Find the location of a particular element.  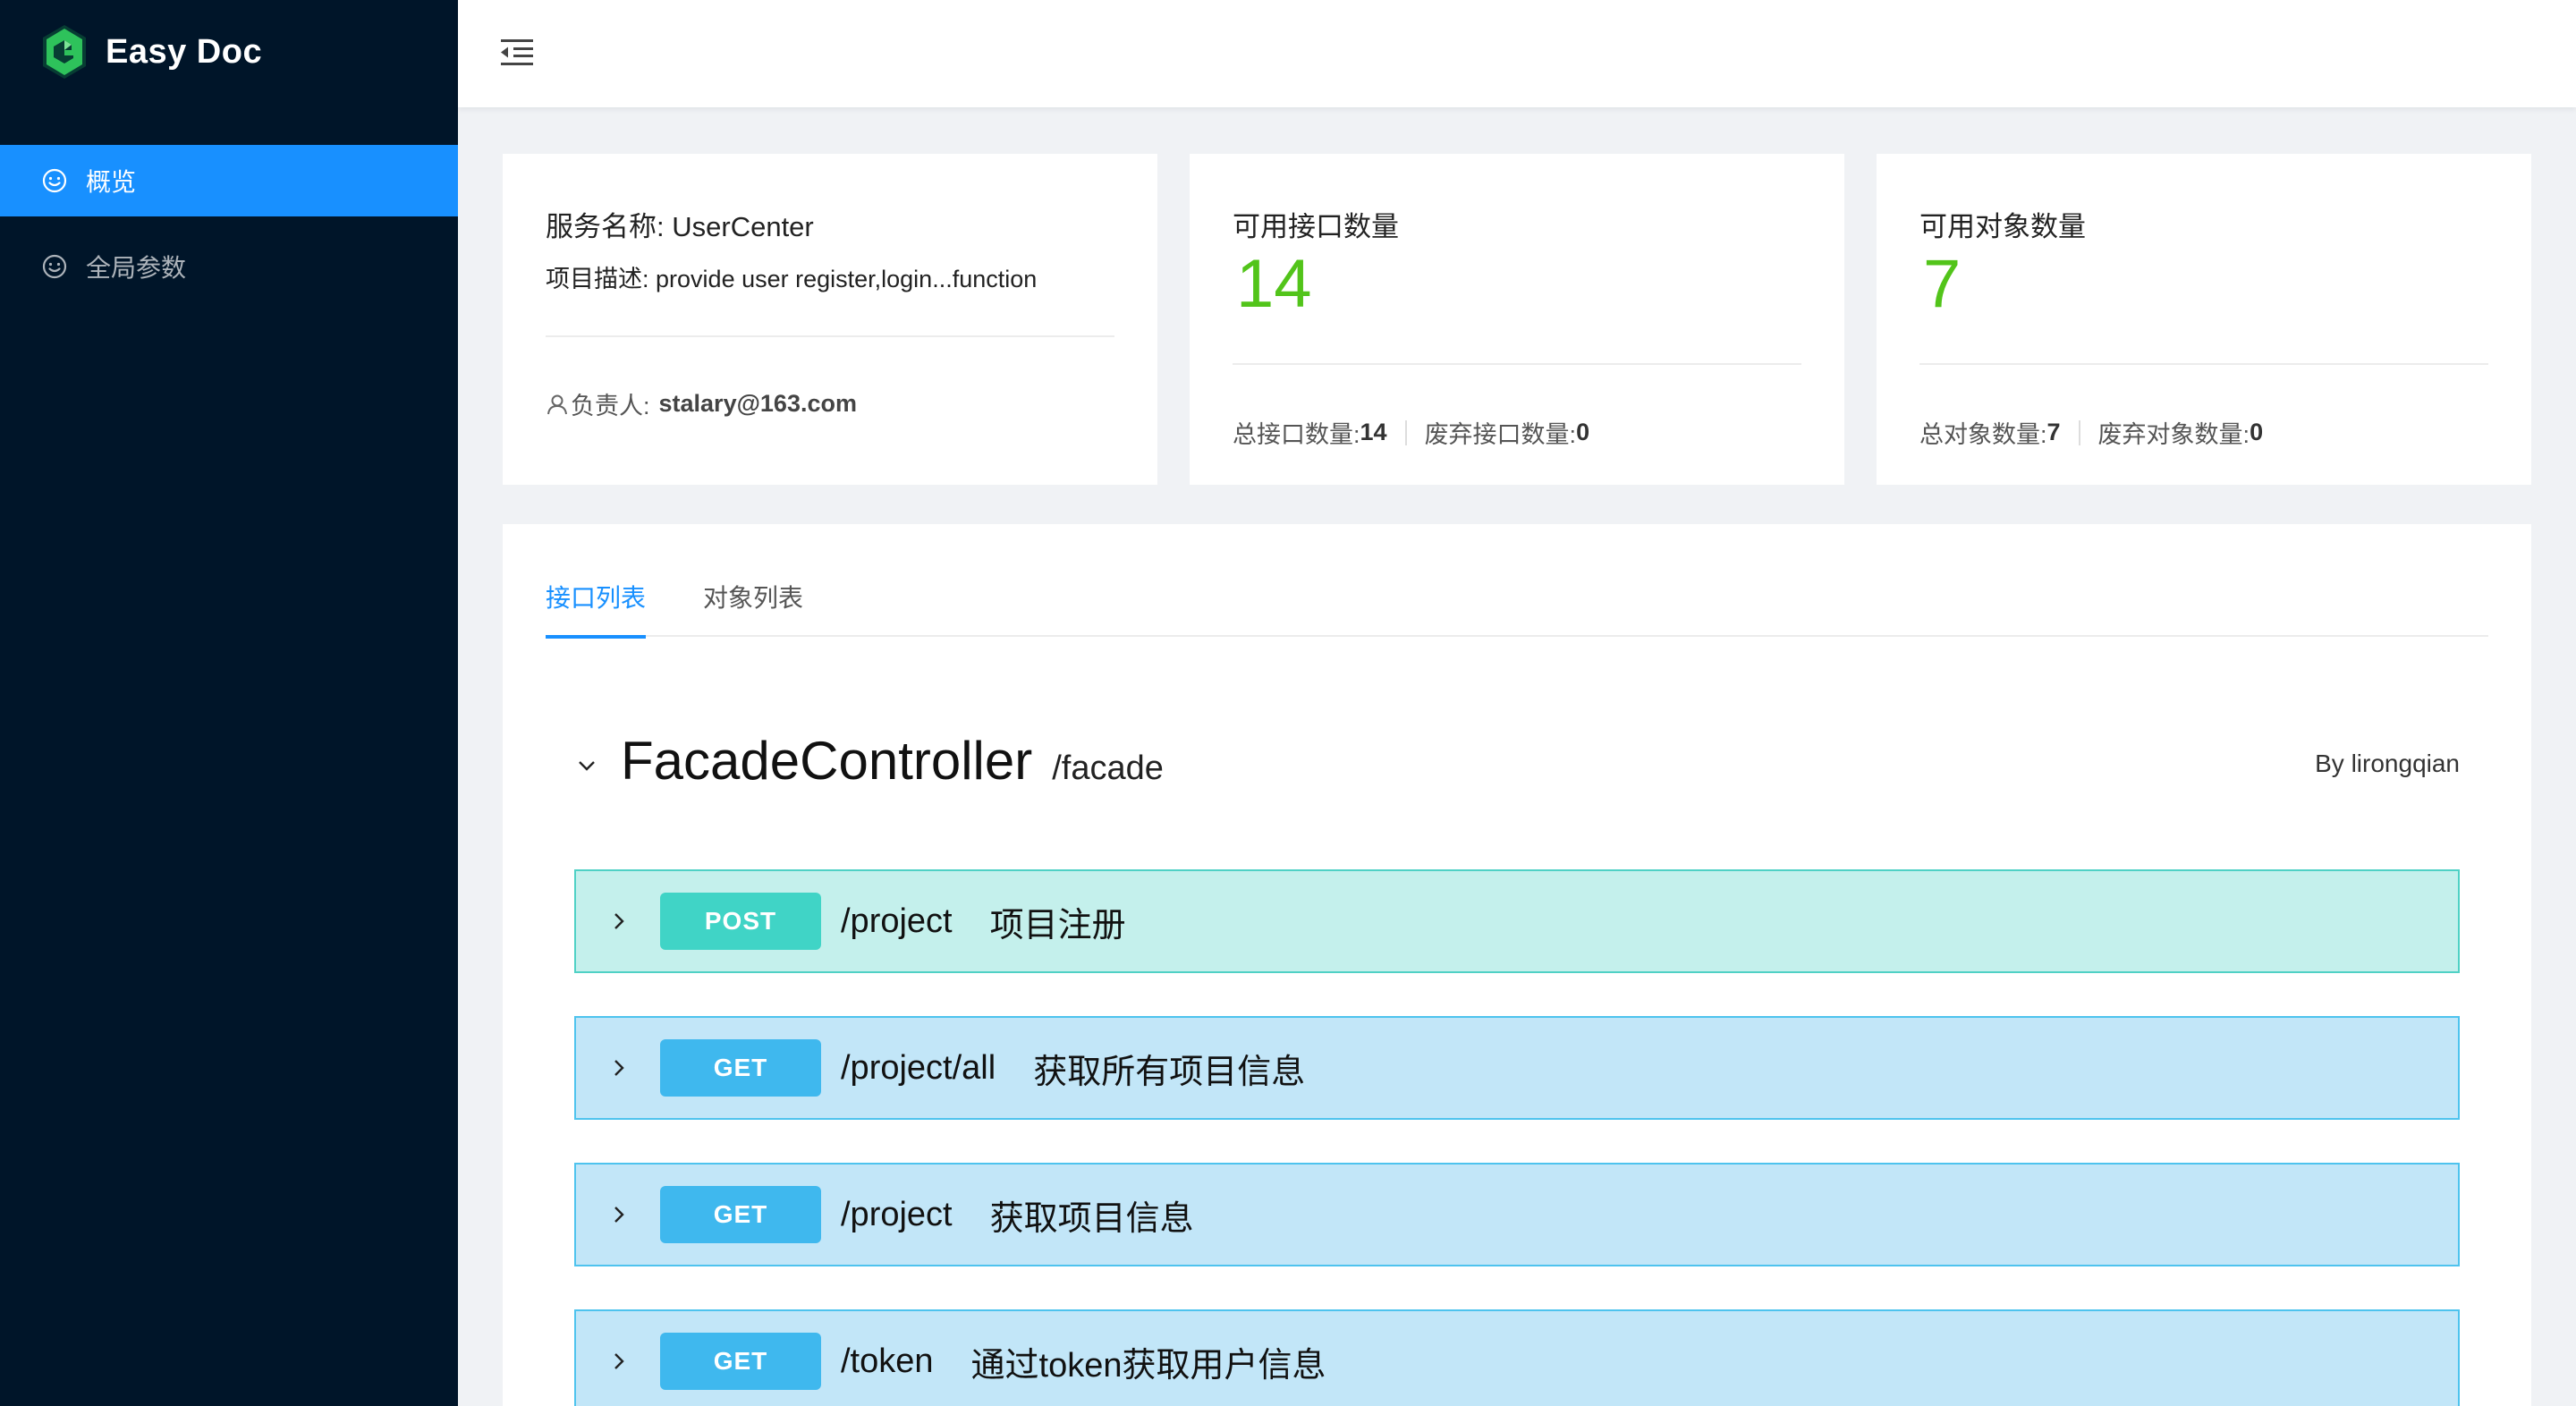

api-row: GET /token 通过token获取用户信息 is located at coordinates (1517, 1358).